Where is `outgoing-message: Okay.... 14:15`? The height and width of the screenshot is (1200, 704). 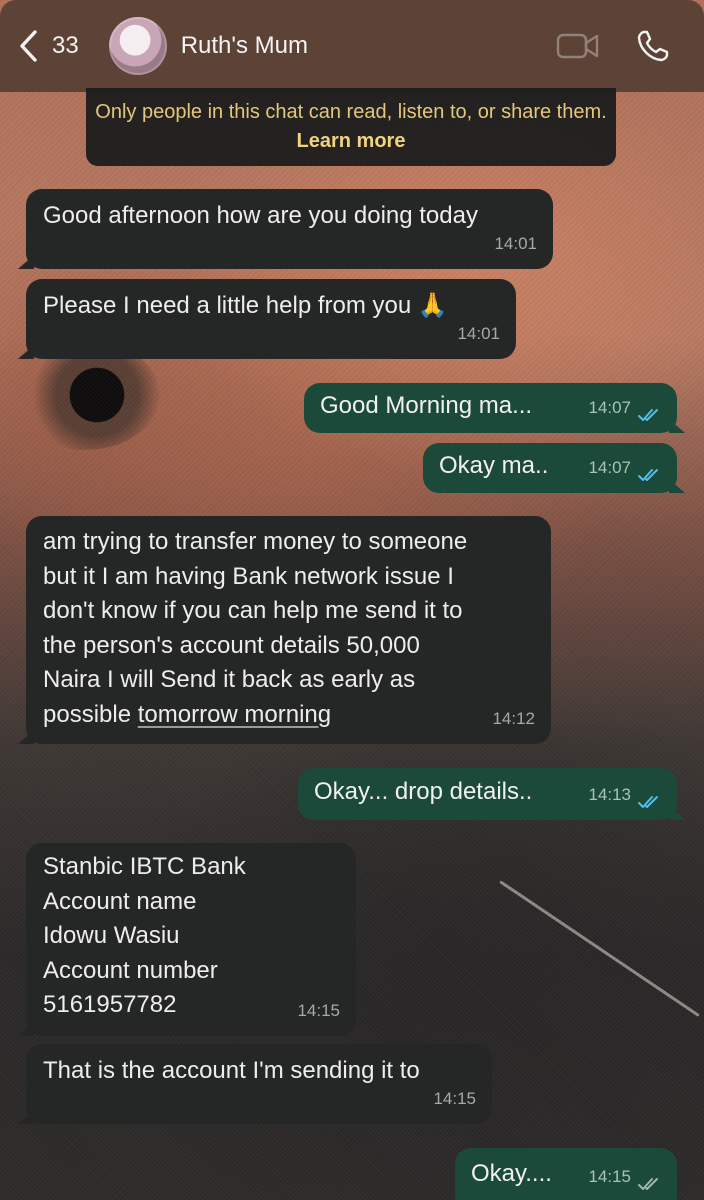
outgoing-message: Okay.... 14:15 is located at coordinates (566, 1174).